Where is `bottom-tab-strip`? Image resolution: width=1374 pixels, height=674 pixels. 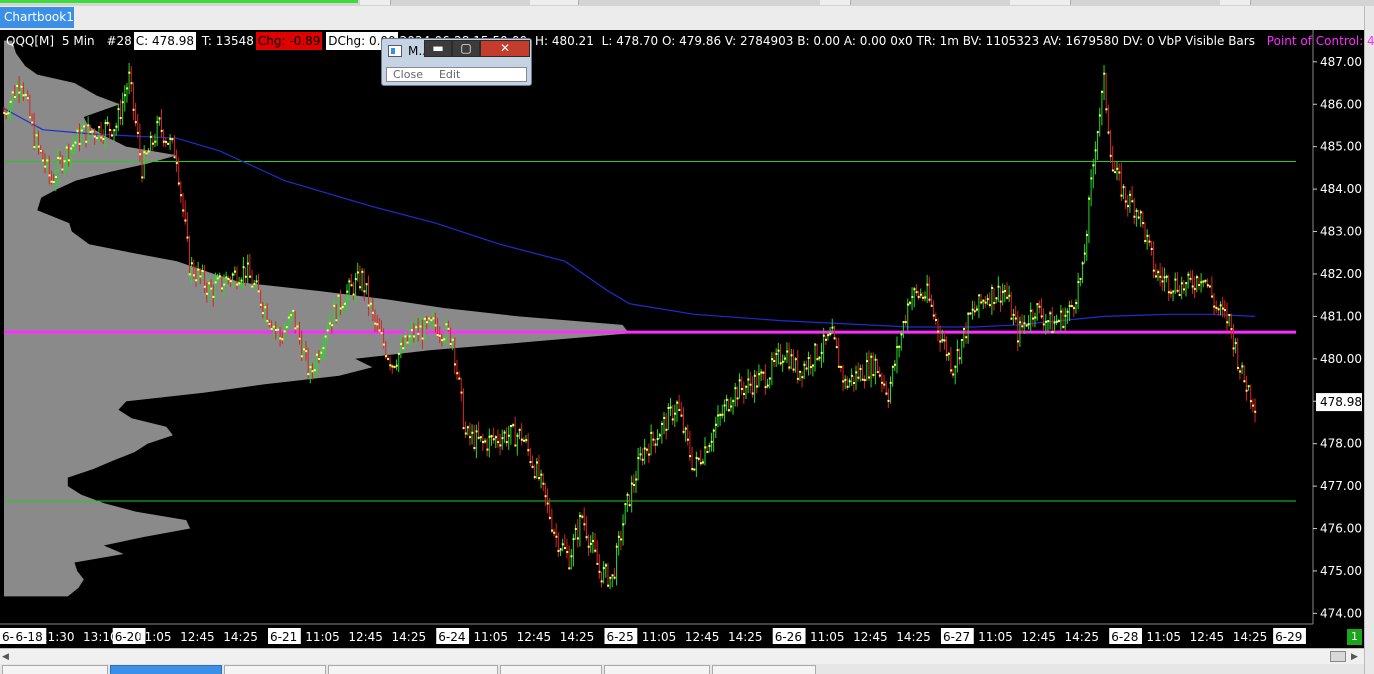
bottom-tab-strip is located at coordinates (682, 669).